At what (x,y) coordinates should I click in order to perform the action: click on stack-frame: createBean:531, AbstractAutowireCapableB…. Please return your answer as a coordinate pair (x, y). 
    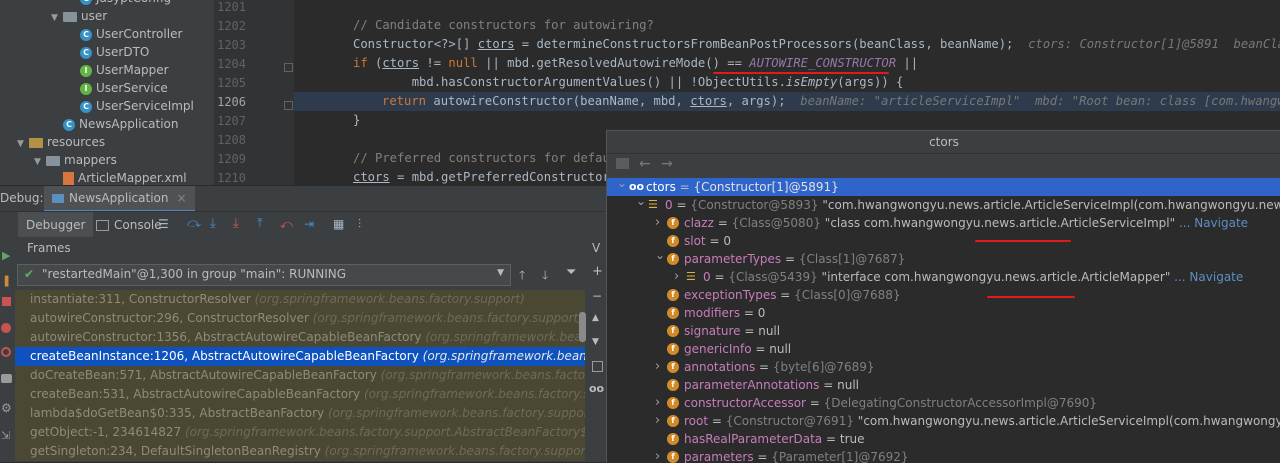
    Looking at the image, I should click on (300, 394).